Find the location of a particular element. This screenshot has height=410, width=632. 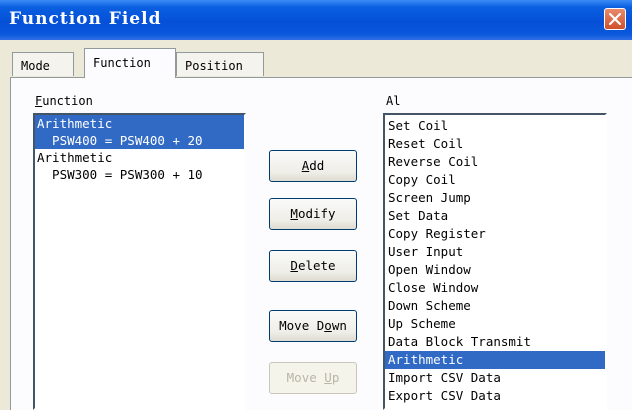

action-list-item: Up Scheme is located at coordinates (495, 324).